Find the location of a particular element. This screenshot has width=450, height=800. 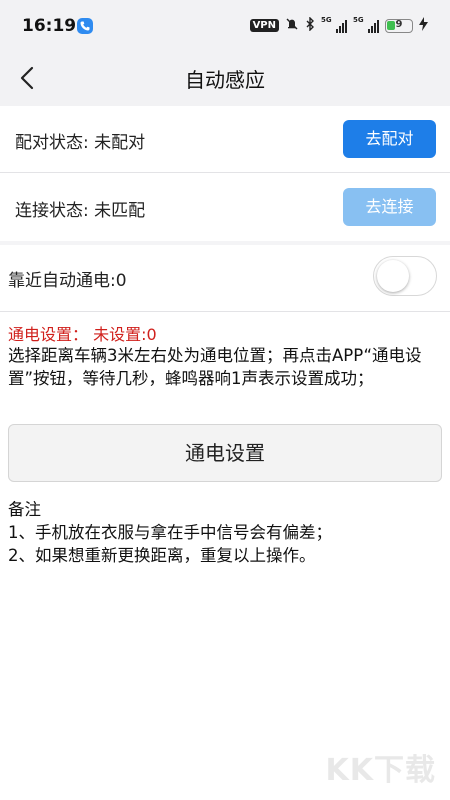

note-item: 1、手机放在衣服与拿在手中信号会有偏差； is located at coordinates (170, 532).